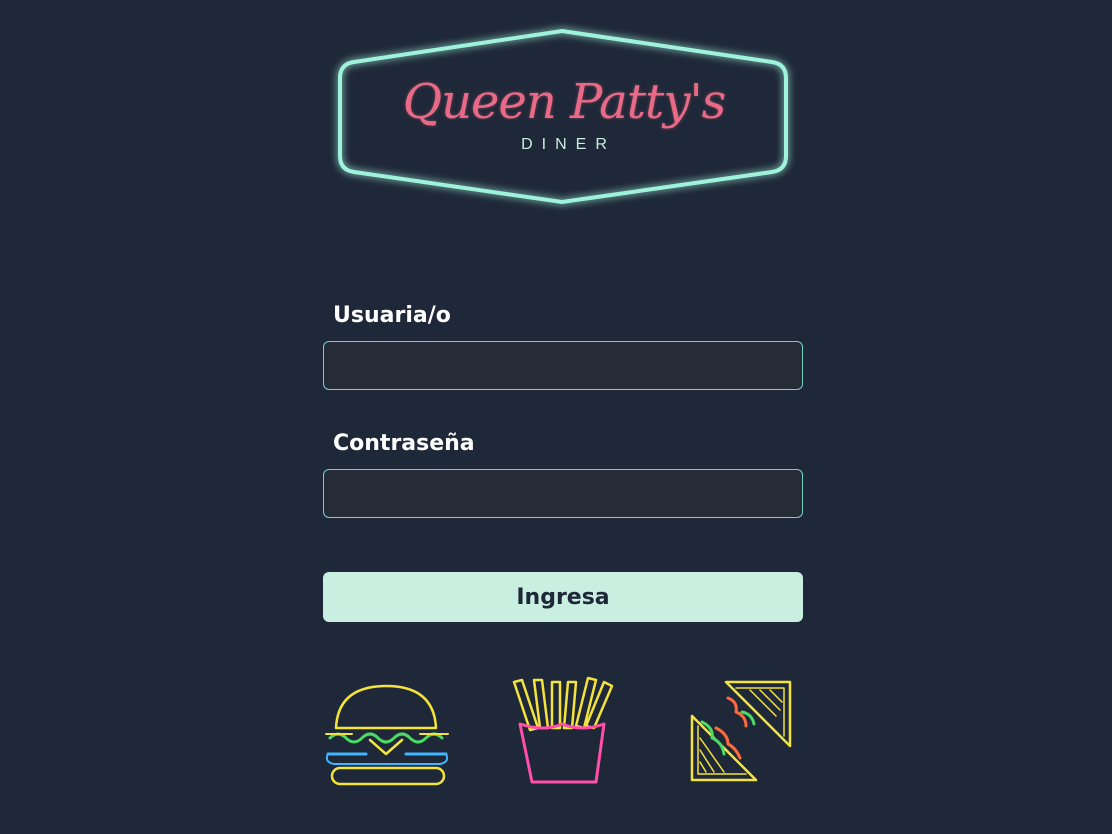 The image size is (1112, 834). I want to click on username-input, so click(563, 365).